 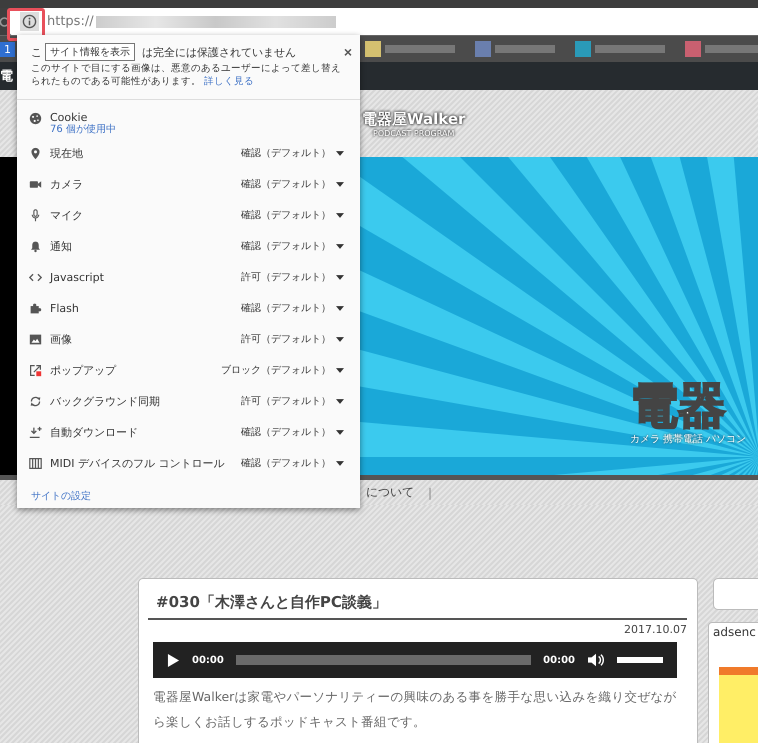 What do you see at coordinates (77, 277) in the screenshot?
I see `permission-label: Javascript` at bounding box center [77, 277].